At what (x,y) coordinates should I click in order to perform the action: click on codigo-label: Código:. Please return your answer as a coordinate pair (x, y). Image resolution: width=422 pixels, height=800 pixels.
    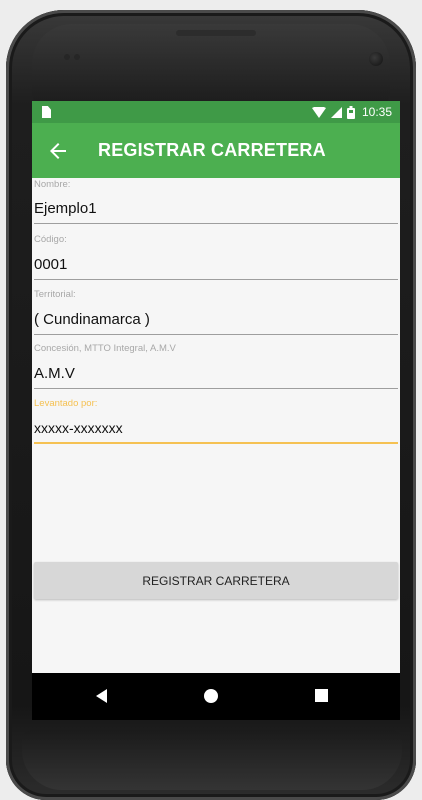
    Looking at the image, I should click on (50, 239).